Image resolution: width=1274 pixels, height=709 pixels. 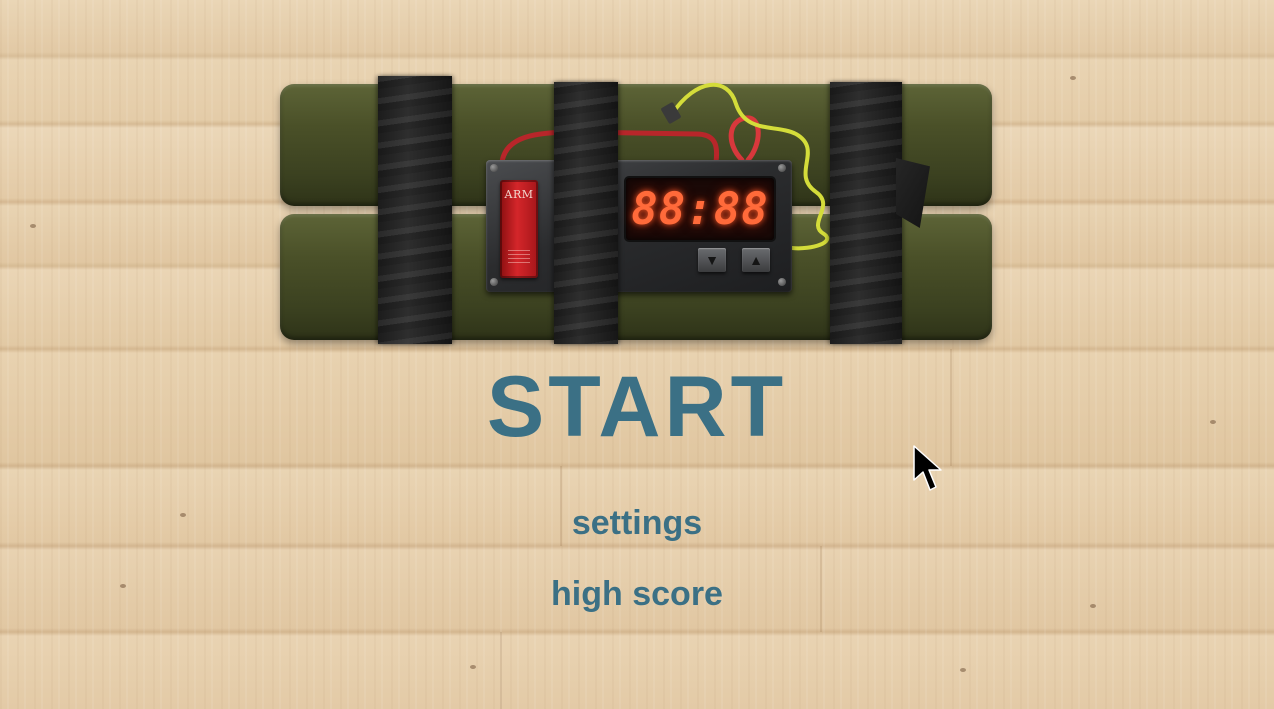 I want to click on start-button: START, so click(x=637, y=407).